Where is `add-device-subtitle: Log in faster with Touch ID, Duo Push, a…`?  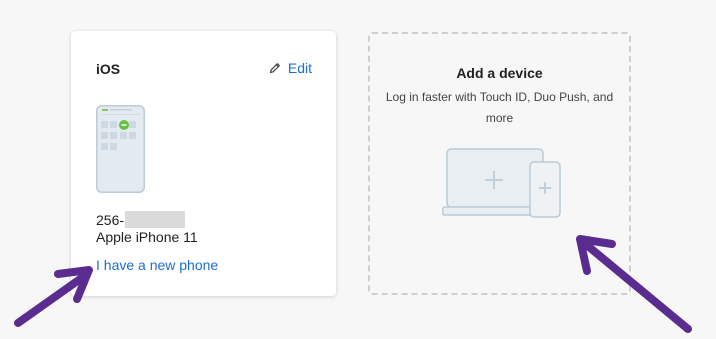 add-device-subtitle: Log in faster with Touch ID, Duo Push, a… is located at coordinates (499, 107).